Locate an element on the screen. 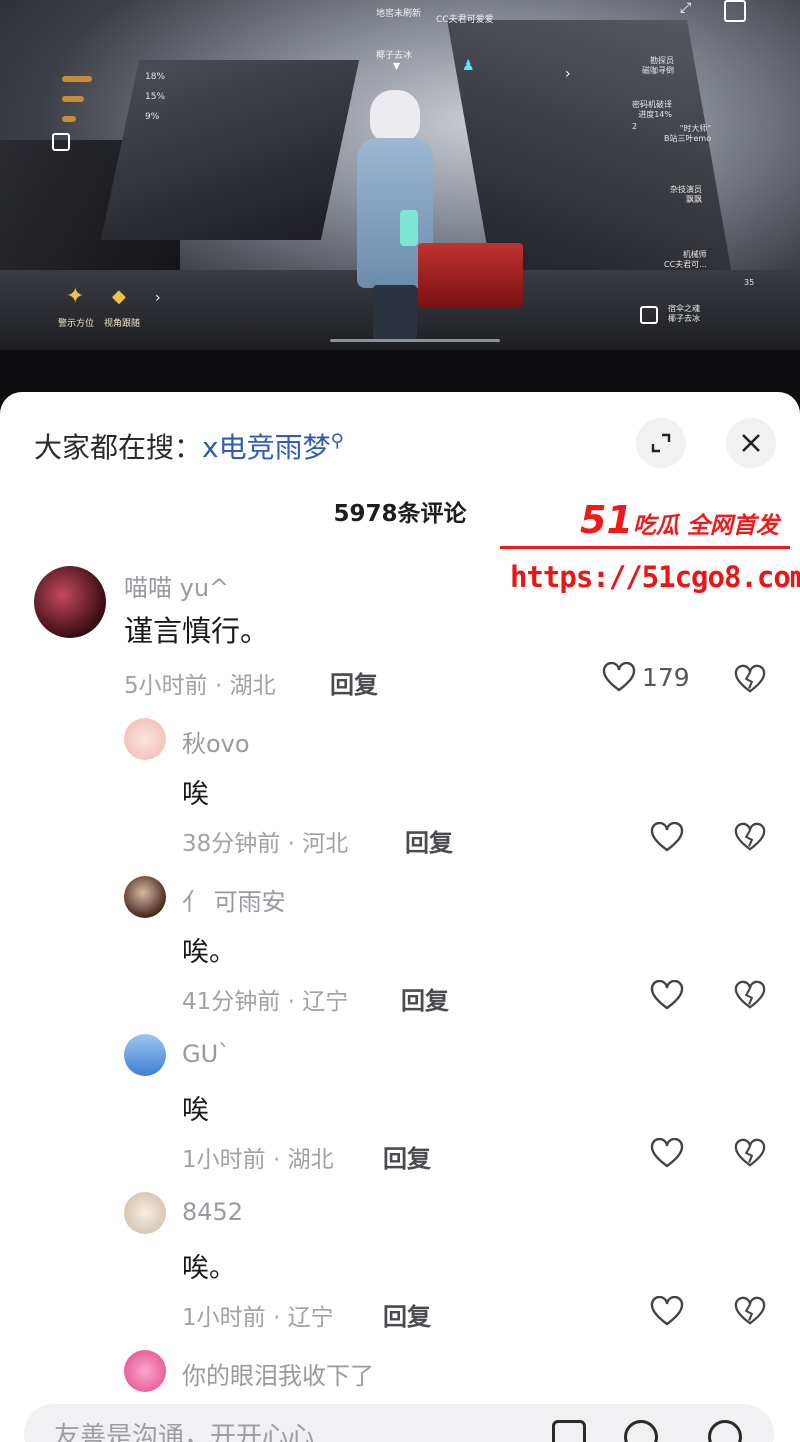 The width and height of the screenshot is (800, 1442). player-slot: 密码机破译 进度14% is located at coordinates (652, 109).